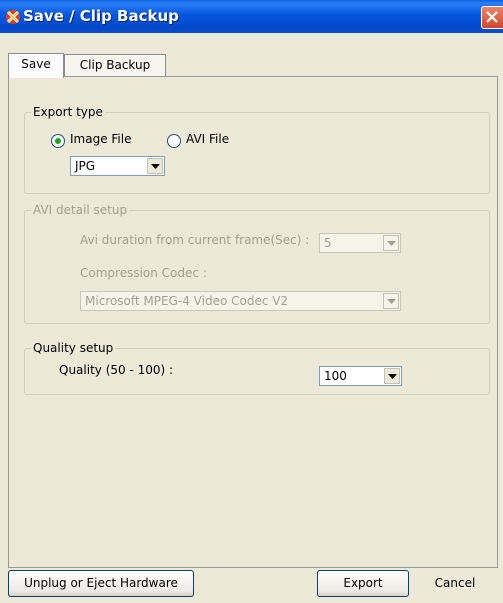  Describe the element at coordinates (328, 243) in the screenshot. I see `avi-duration-value: 5` at that location.